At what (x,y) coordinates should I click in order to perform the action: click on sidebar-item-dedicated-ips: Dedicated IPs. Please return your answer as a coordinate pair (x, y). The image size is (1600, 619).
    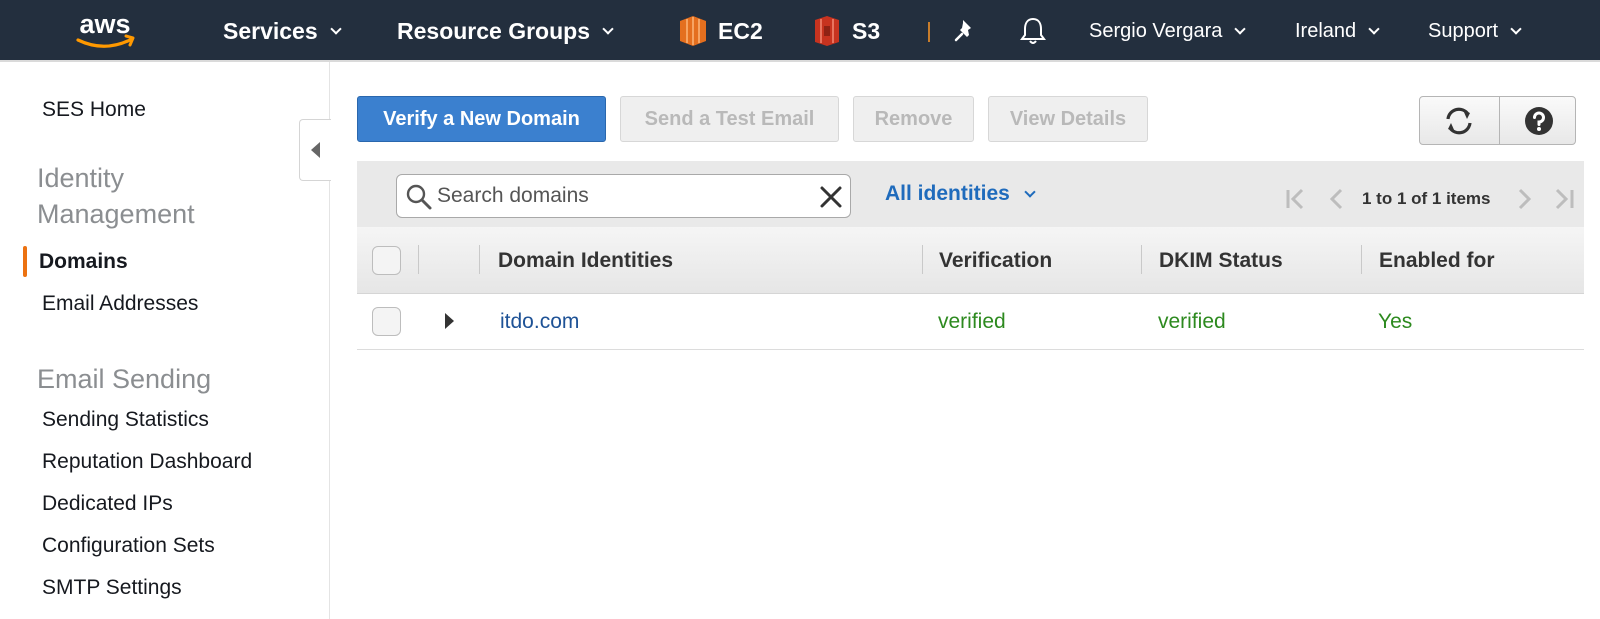
    Looking at the image, I should click on (107, 504).